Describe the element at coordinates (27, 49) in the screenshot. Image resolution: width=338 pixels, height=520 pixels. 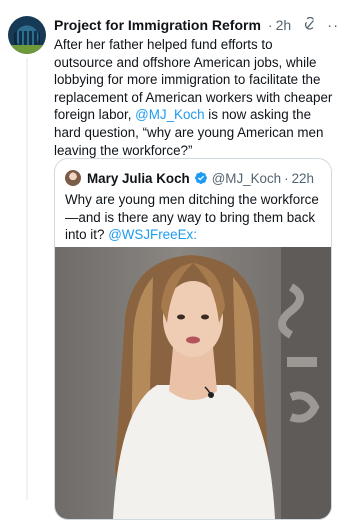
I see `avatar-field` at that location.